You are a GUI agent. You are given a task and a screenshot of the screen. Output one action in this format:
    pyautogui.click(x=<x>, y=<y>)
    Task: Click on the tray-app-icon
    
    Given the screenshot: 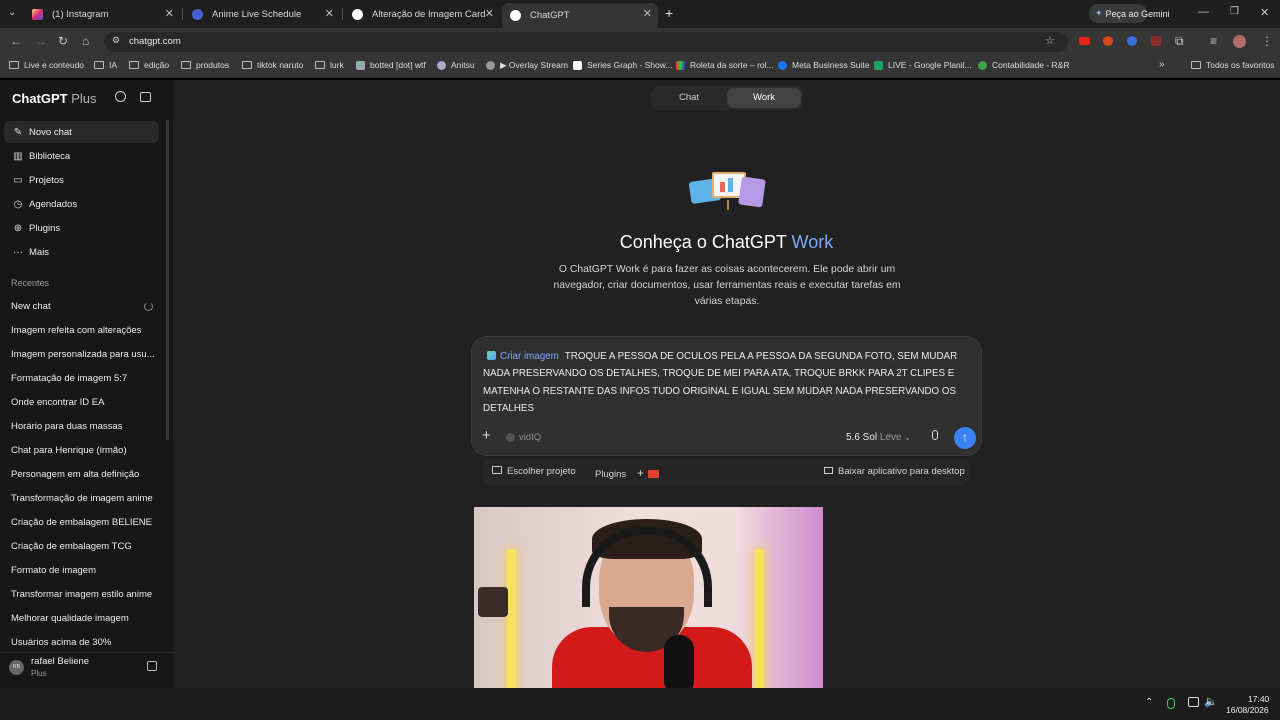 What is the action you would take?
    pyautogui.click(x=1171, y=703)
    